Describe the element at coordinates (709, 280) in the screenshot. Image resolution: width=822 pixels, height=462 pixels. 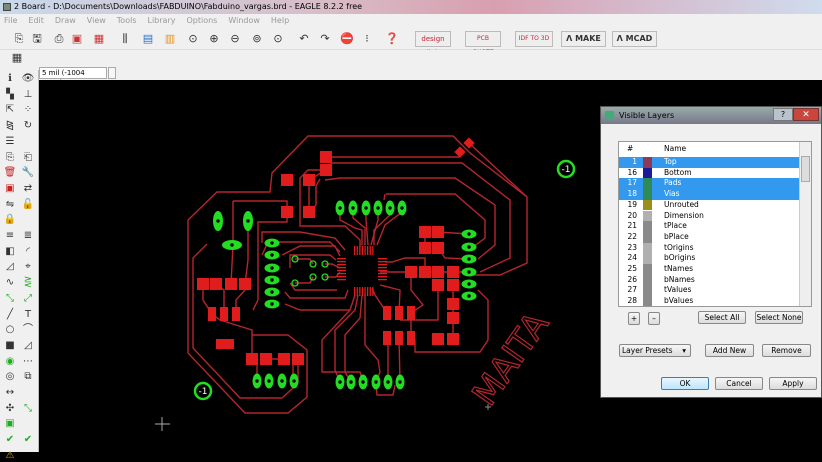
I see `layer-row-bnames: 26 bNames` at that location.